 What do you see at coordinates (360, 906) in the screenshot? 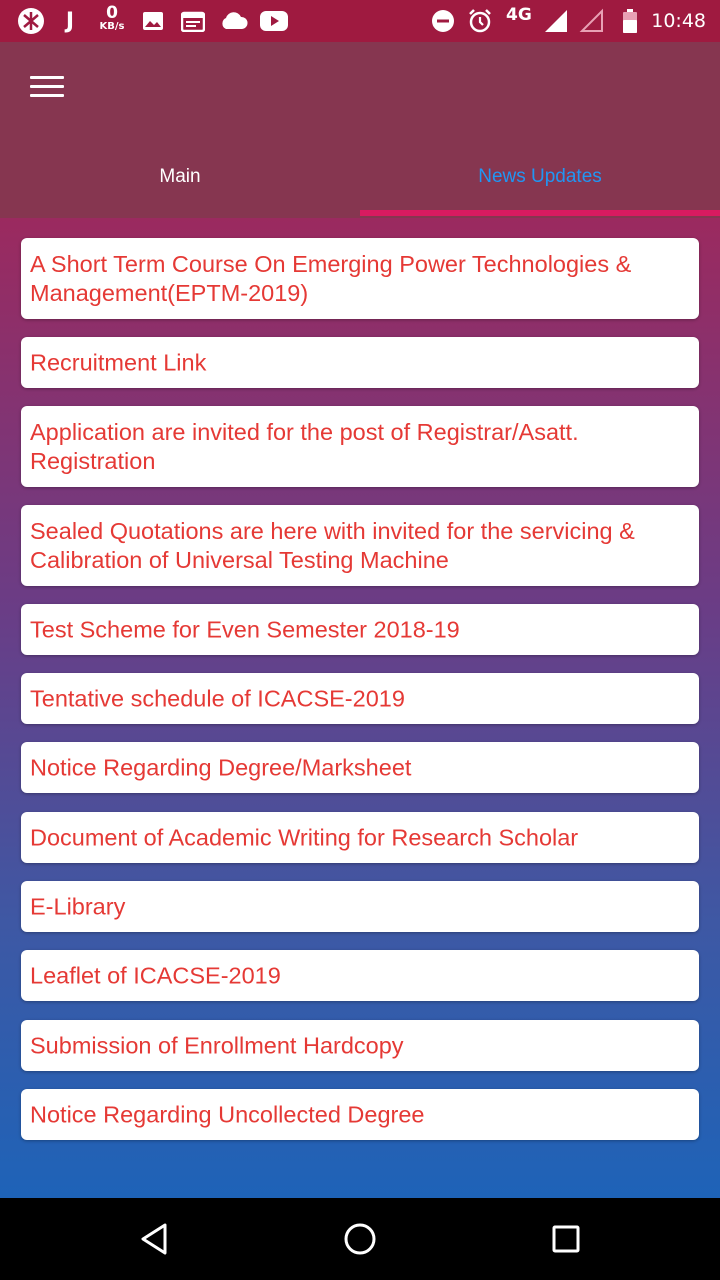
I see `news-item: E-Library` at bounding box center [360, 906].